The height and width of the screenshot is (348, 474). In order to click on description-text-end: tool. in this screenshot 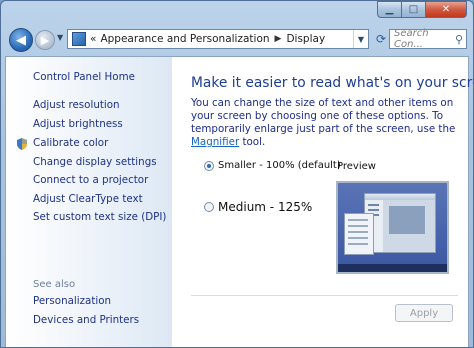, I will do `click(252, 142)`.